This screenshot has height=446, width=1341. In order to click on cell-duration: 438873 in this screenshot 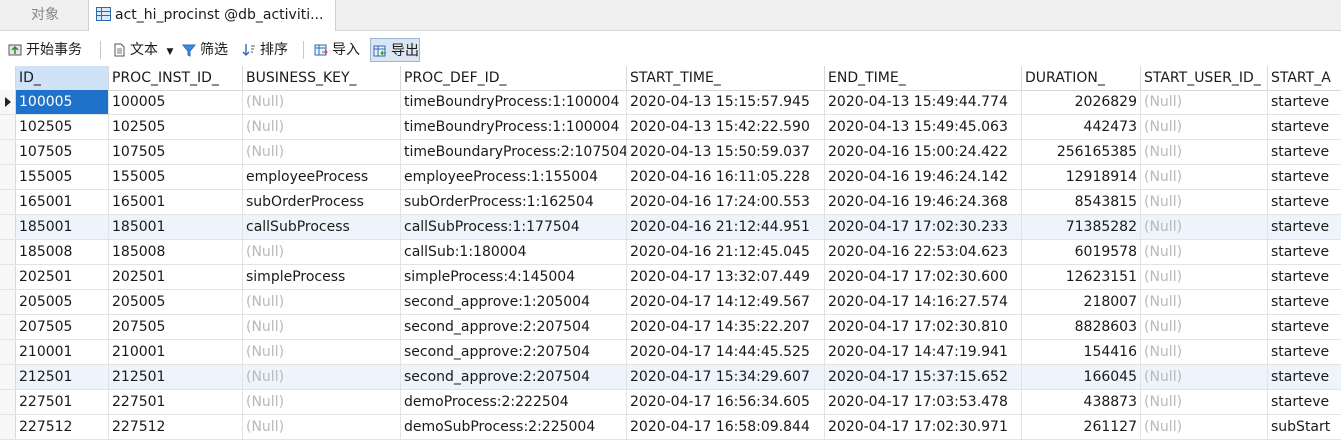, I will do `click(1081, 402)`.